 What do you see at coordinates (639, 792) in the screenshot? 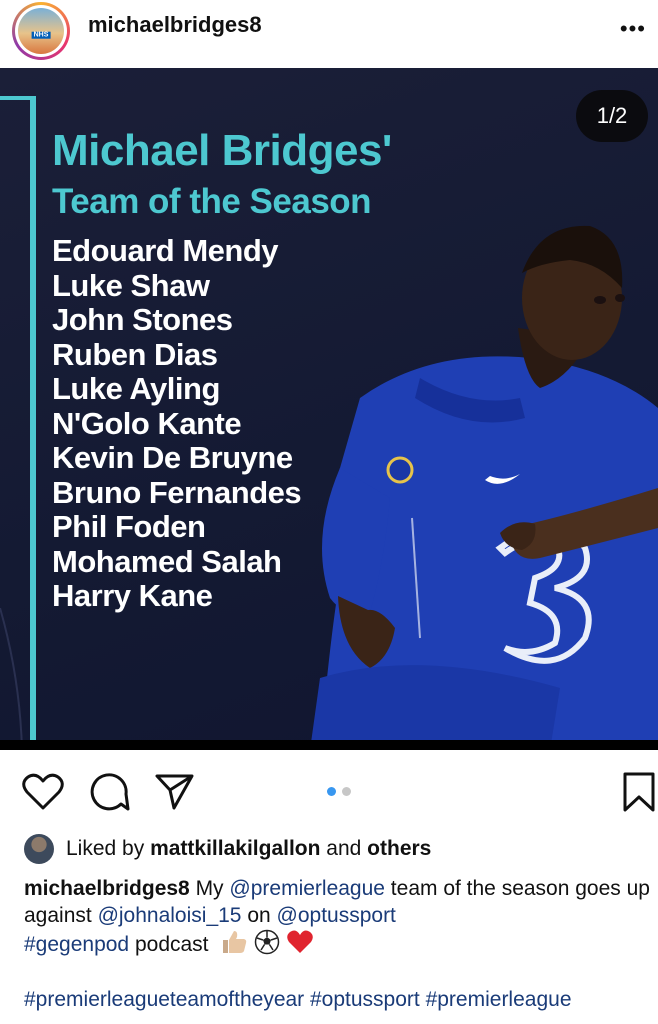
I see `bookmark-icon` at bounding box center [639, 792].